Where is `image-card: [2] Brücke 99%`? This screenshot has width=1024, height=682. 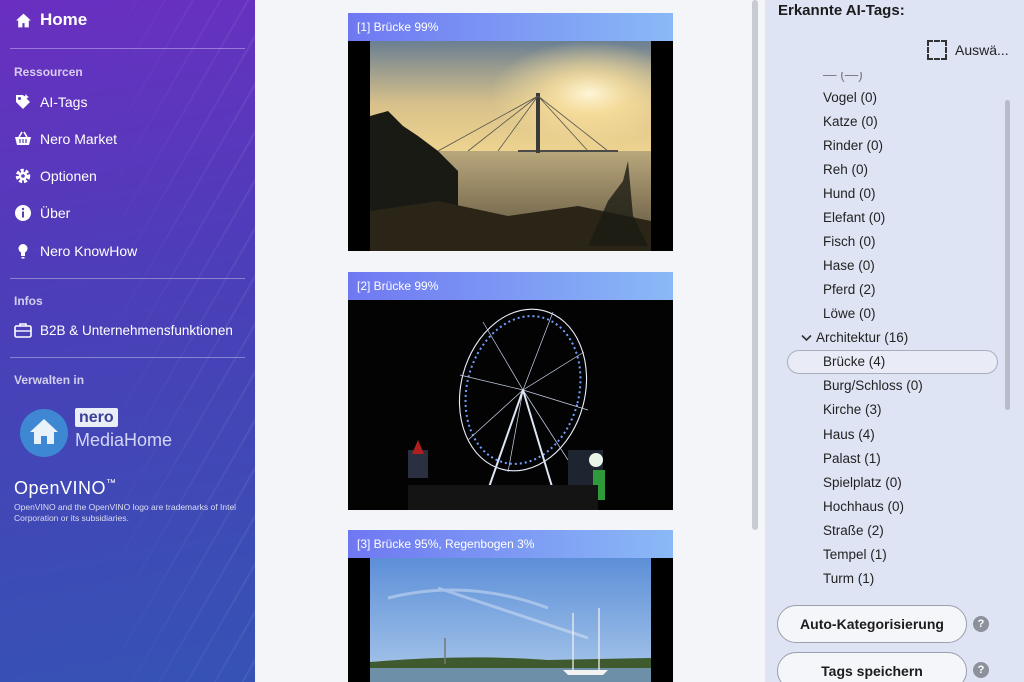 image-card: [2] Brücke 99% is located at coordinates (510, 391).